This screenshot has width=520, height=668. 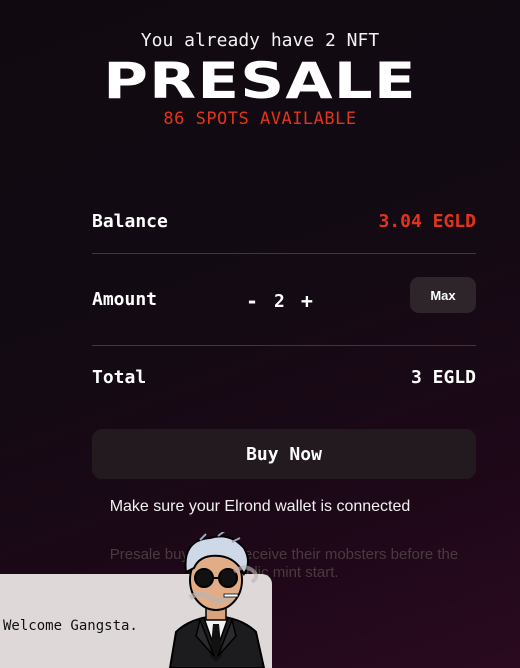 I want to click on decrement-button: -, so click(x=252, y=301).